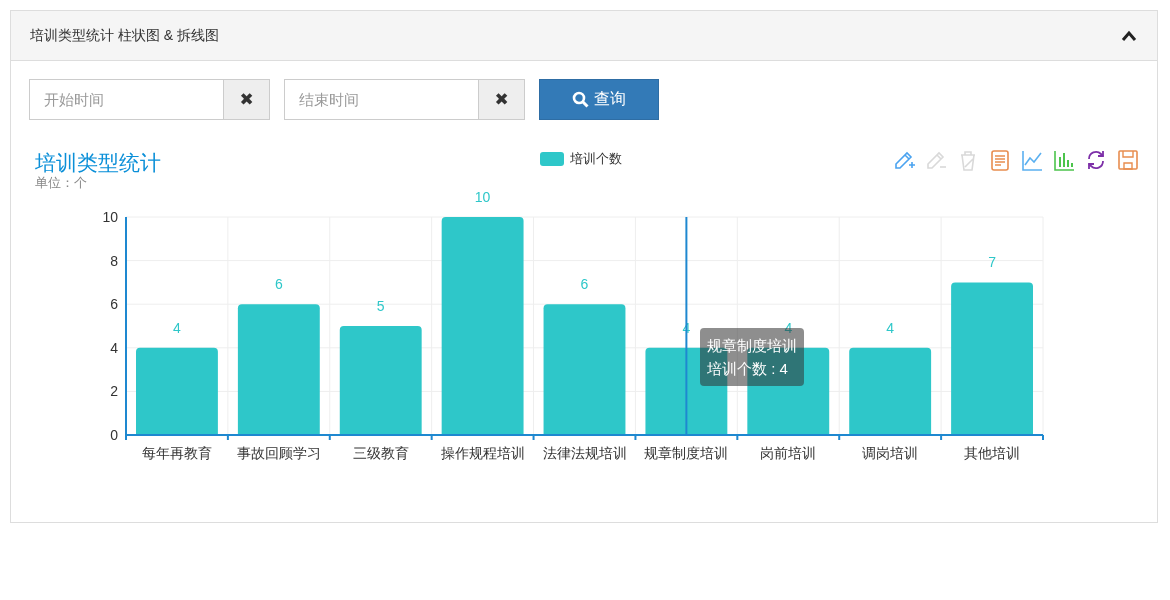 The width and height of the screenshot is (1170, 600). Describe the element at coordinates (599, 99) in the screenshot. I see `query-button: 查询` at that location.